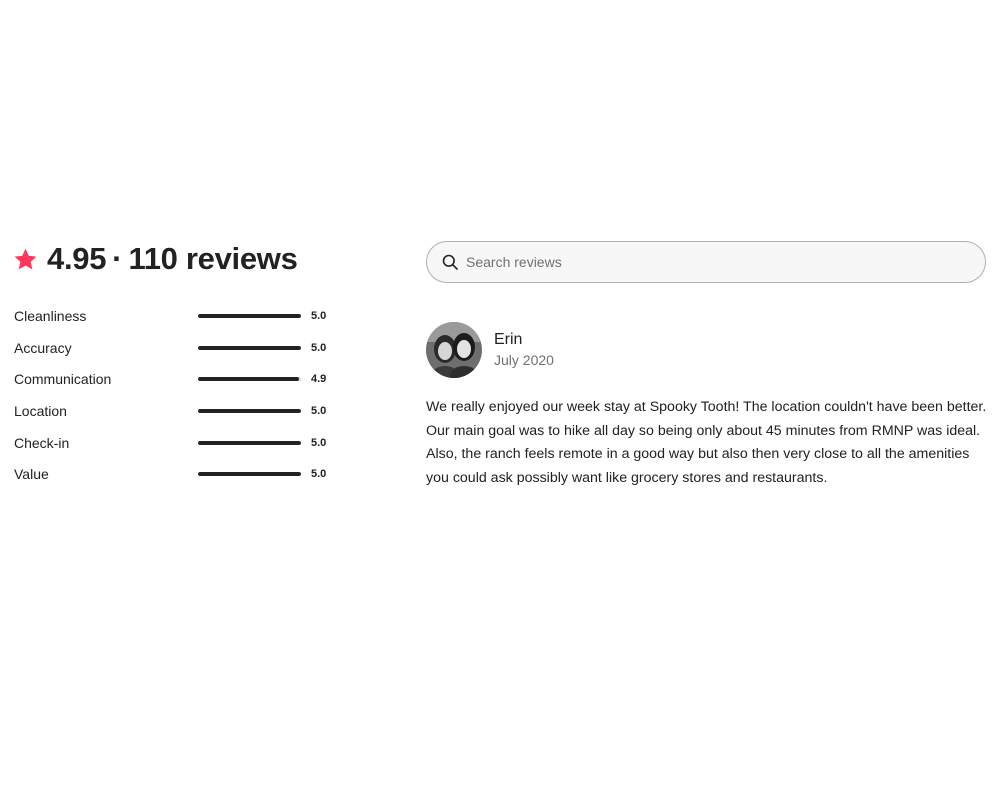  What do you see at coordinates (174, 411) in the screenshot?
I see `rating-row-location: Location 5.0` at bounding box center [174, 411].